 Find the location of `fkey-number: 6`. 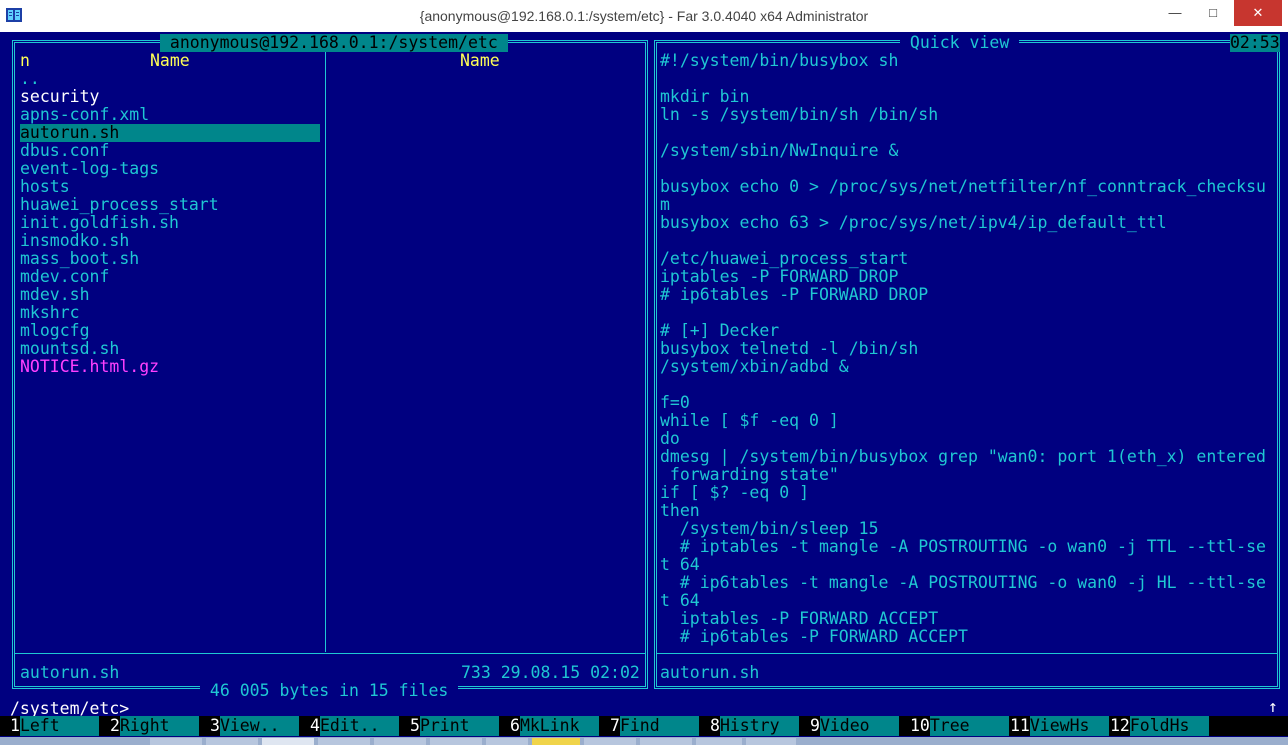

fkey-number: 6 is located at coordinates (515, 725).